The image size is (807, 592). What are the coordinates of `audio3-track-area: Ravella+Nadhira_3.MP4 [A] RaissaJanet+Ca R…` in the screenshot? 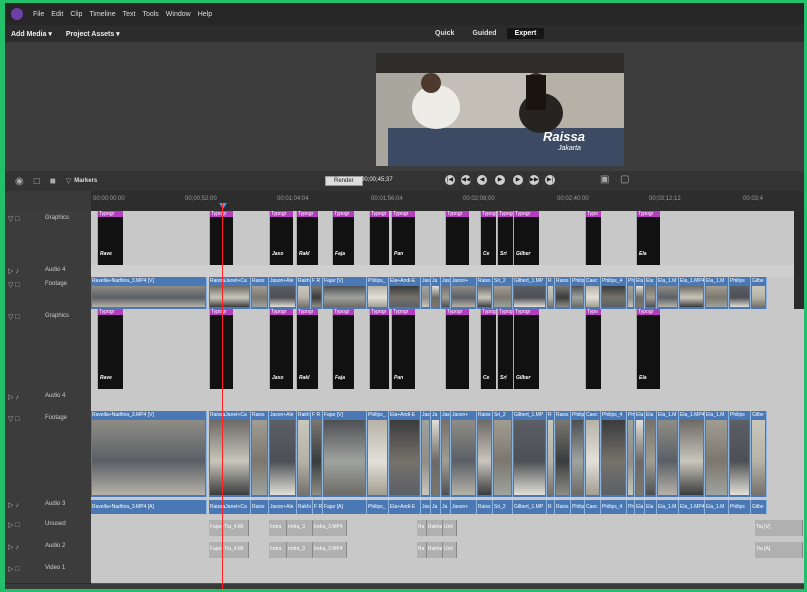 It's located at (447, 507).